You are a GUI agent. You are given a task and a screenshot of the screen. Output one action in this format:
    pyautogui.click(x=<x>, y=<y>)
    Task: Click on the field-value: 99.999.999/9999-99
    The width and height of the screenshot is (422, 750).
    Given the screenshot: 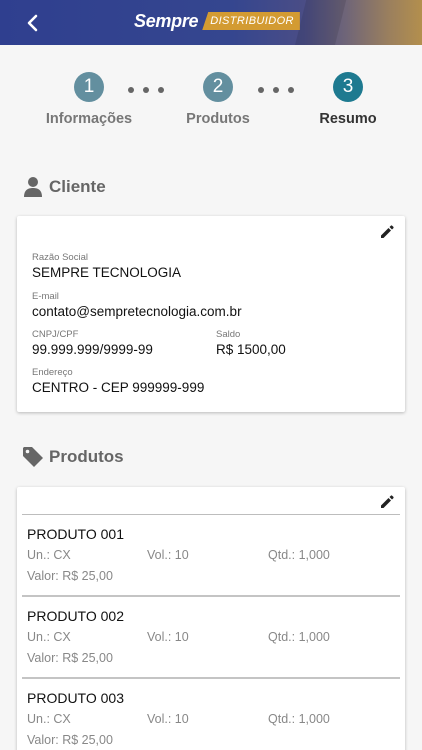 What is the action you would take?
    pyautogui.click(x=92, y=349)
    